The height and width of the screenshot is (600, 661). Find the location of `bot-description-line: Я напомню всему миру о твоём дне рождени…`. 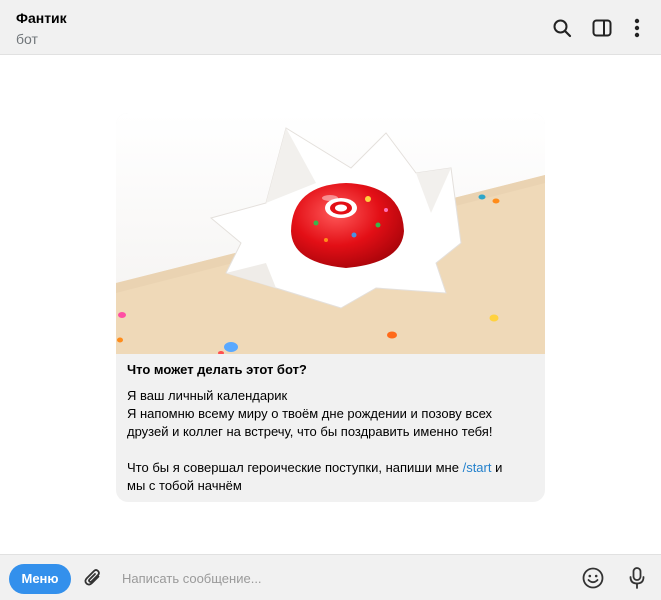

bot-description-line: Я напомню всему миру о твоём дне рождени… is located at coordinates (310, 413).